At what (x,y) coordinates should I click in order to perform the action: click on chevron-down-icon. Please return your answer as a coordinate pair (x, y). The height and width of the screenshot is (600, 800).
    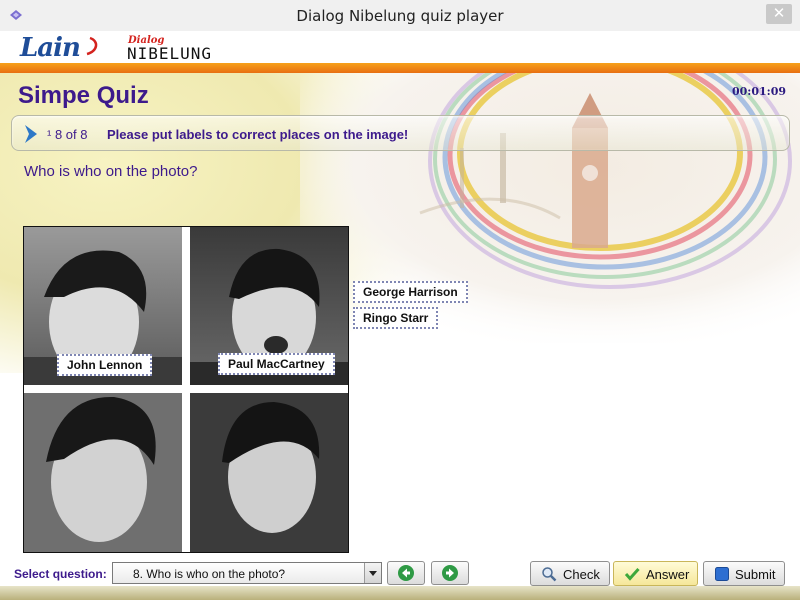
    Looking at the image, I should click on (373, 573).